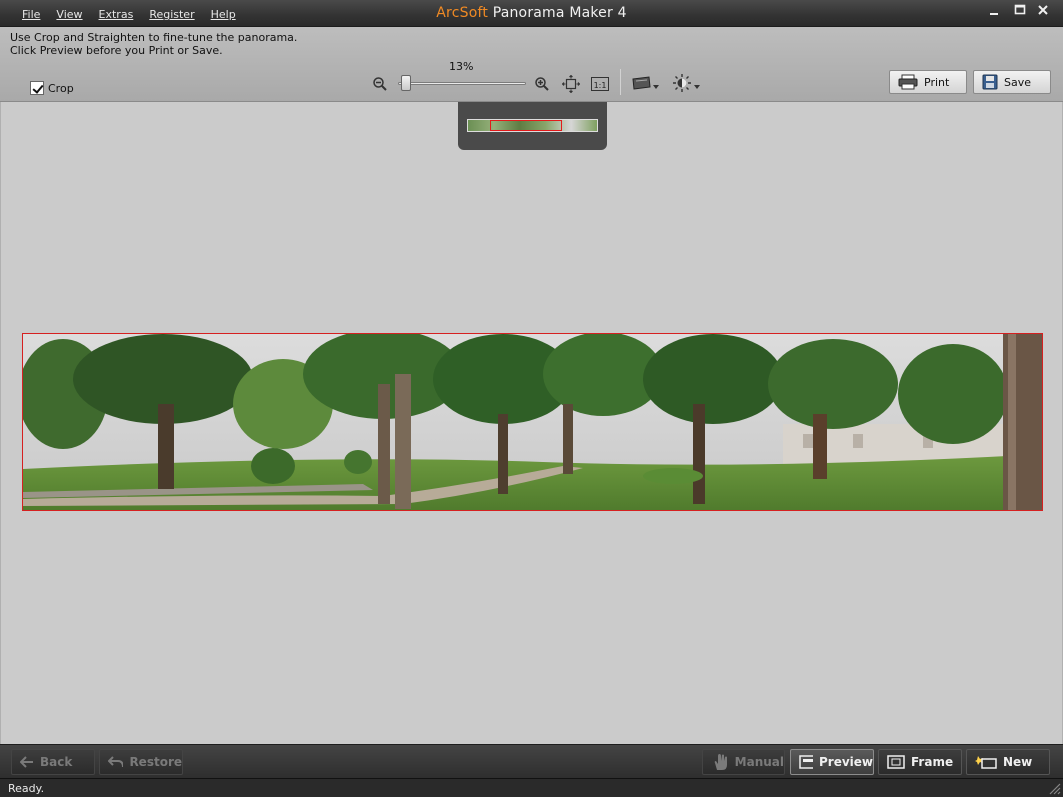  I want to click on close-button, so click(1043, 13).